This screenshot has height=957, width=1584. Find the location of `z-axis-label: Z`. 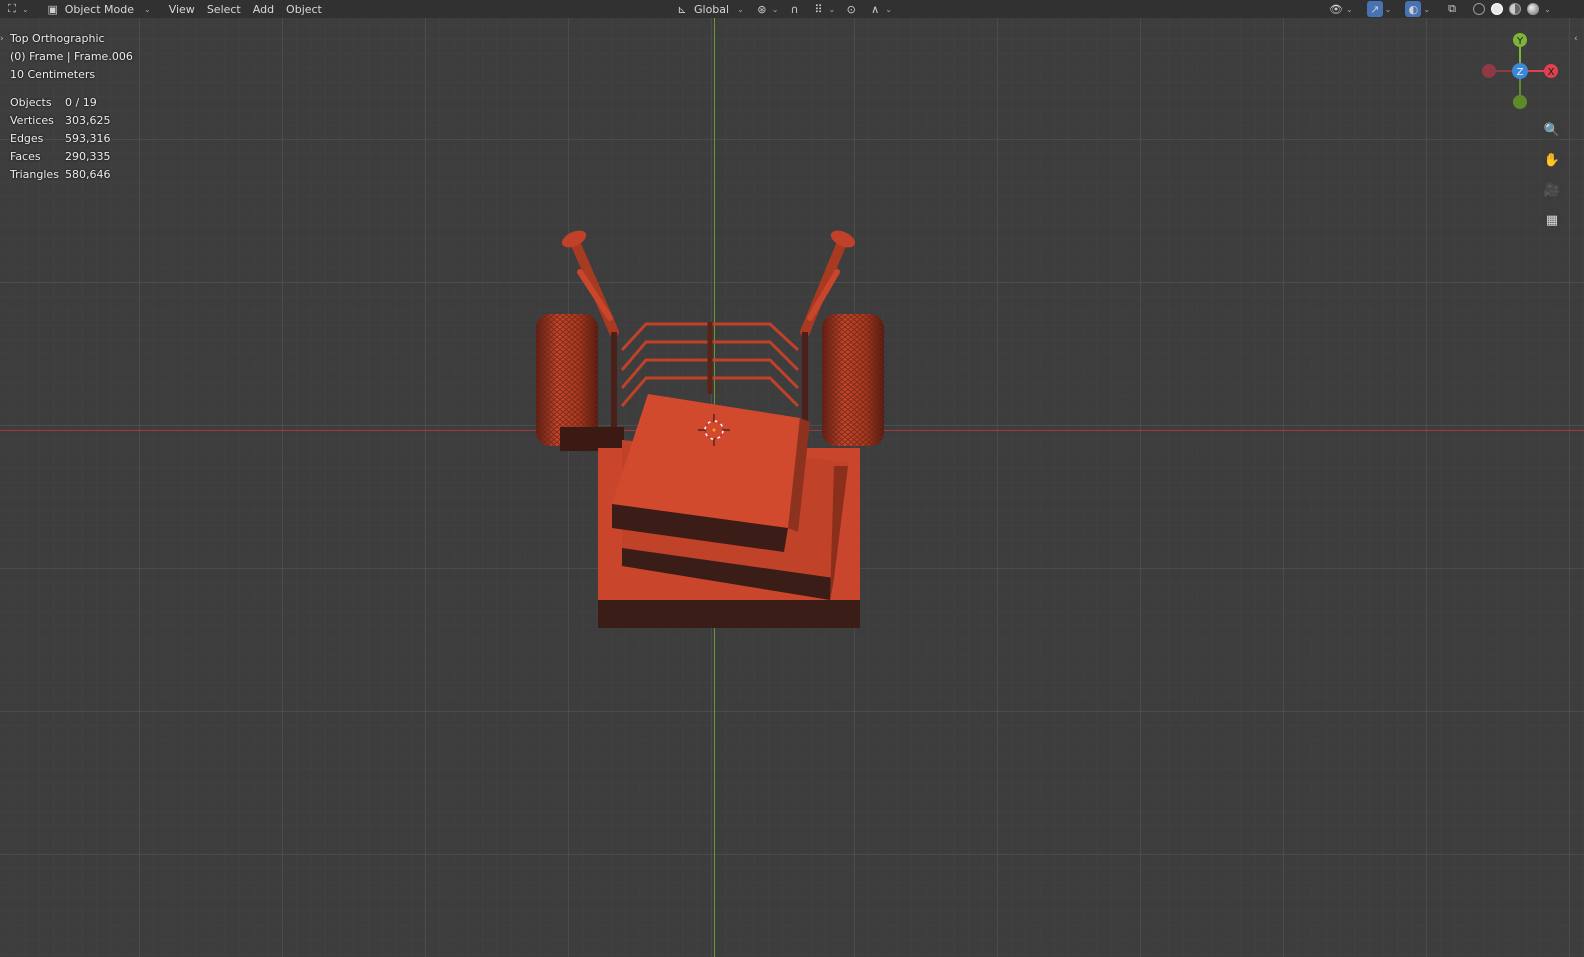

z-axis-label: Z is located at coordinates (1520, 72).